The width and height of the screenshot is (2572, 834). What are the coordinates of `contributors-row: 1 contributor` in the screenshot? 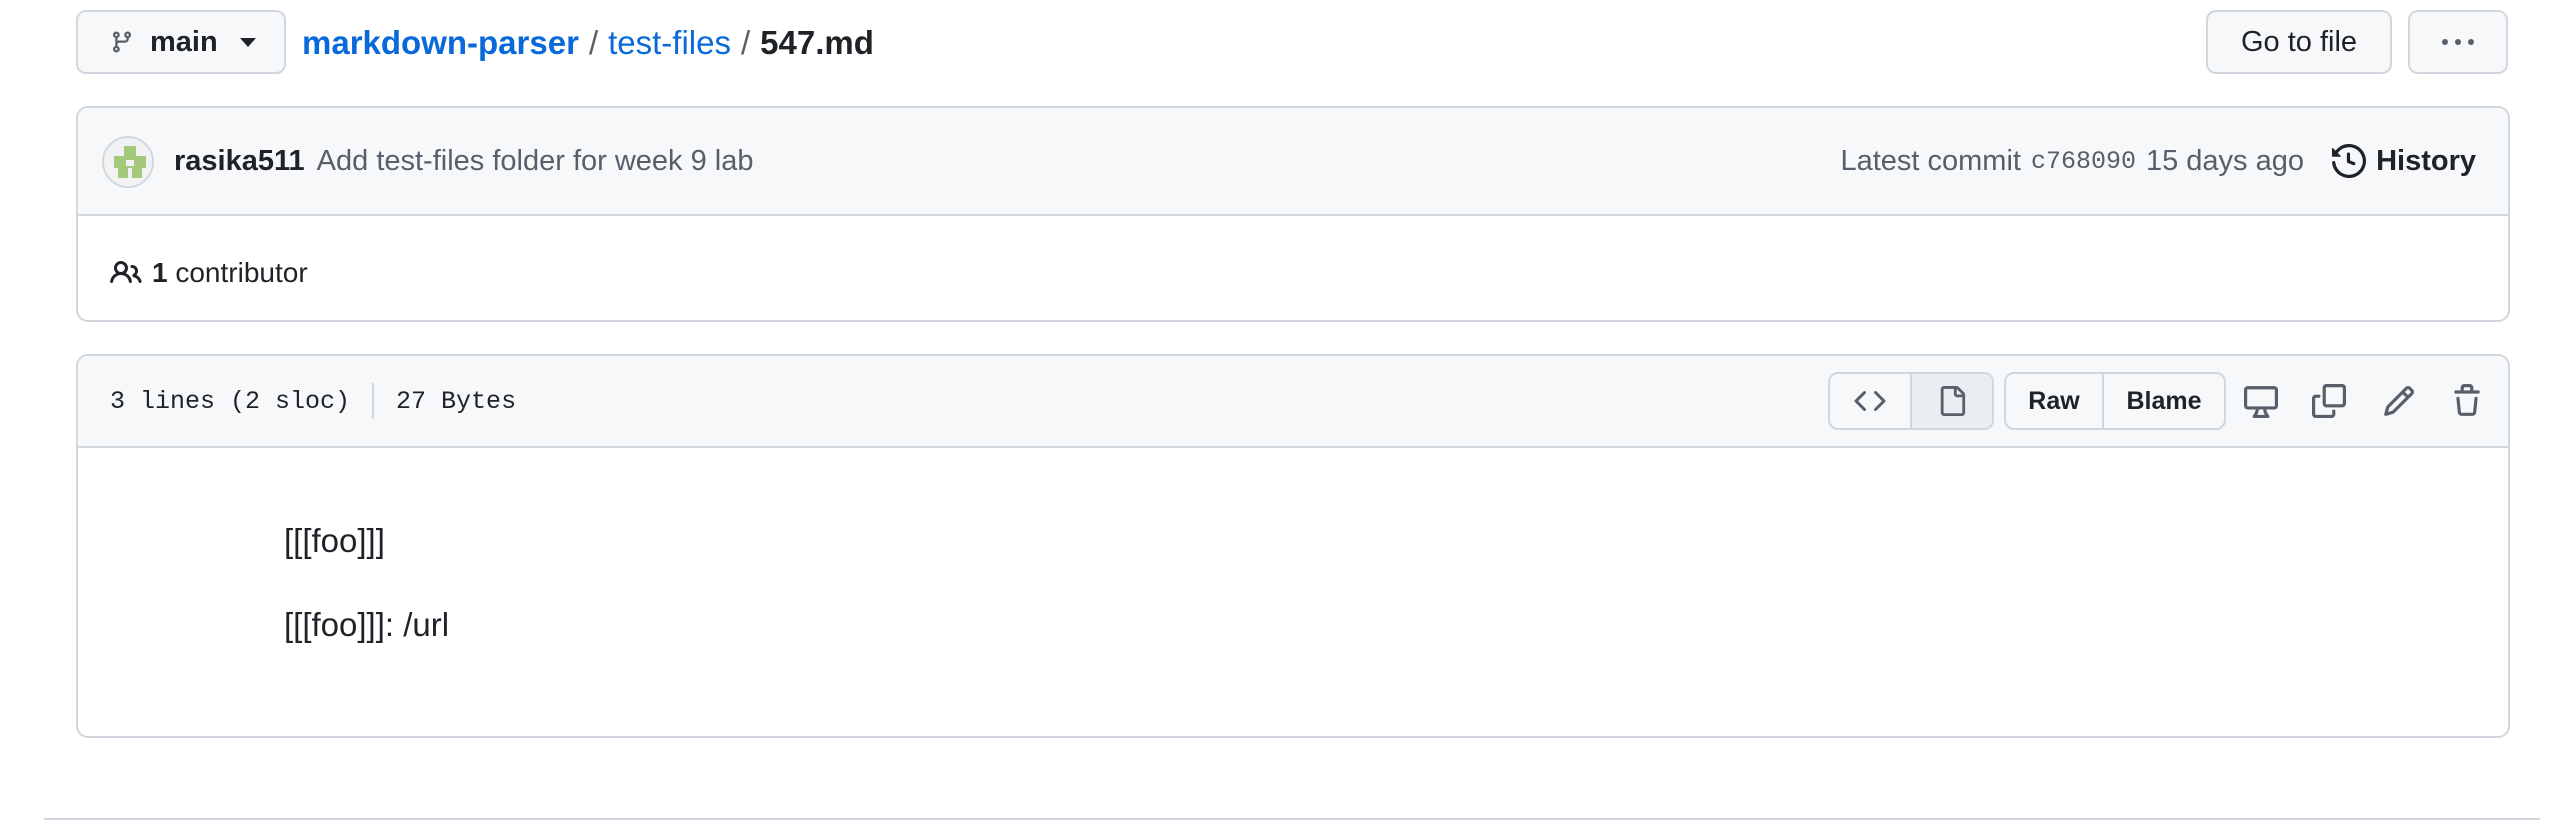 It's located at (209, 273).